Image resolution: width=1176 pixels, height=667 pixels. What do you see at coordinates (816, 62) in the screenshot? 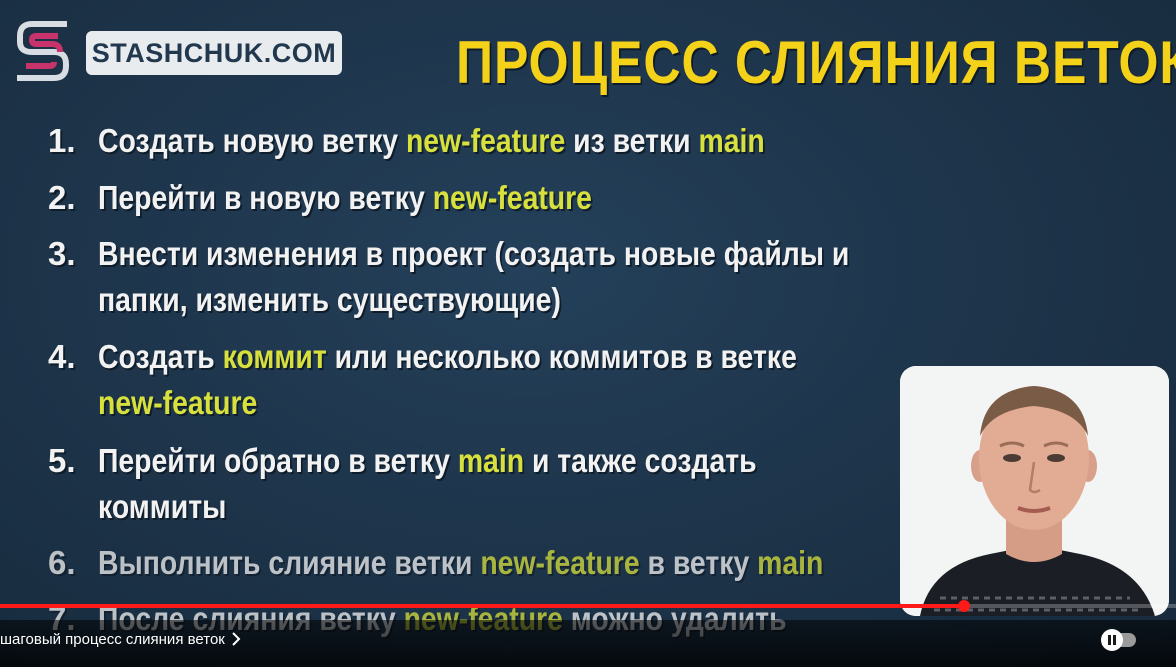
I see `slide-title: ПРОЦЕСС СЛИЯНИЯ ВЕТОК` at bounding box center [816, 62].